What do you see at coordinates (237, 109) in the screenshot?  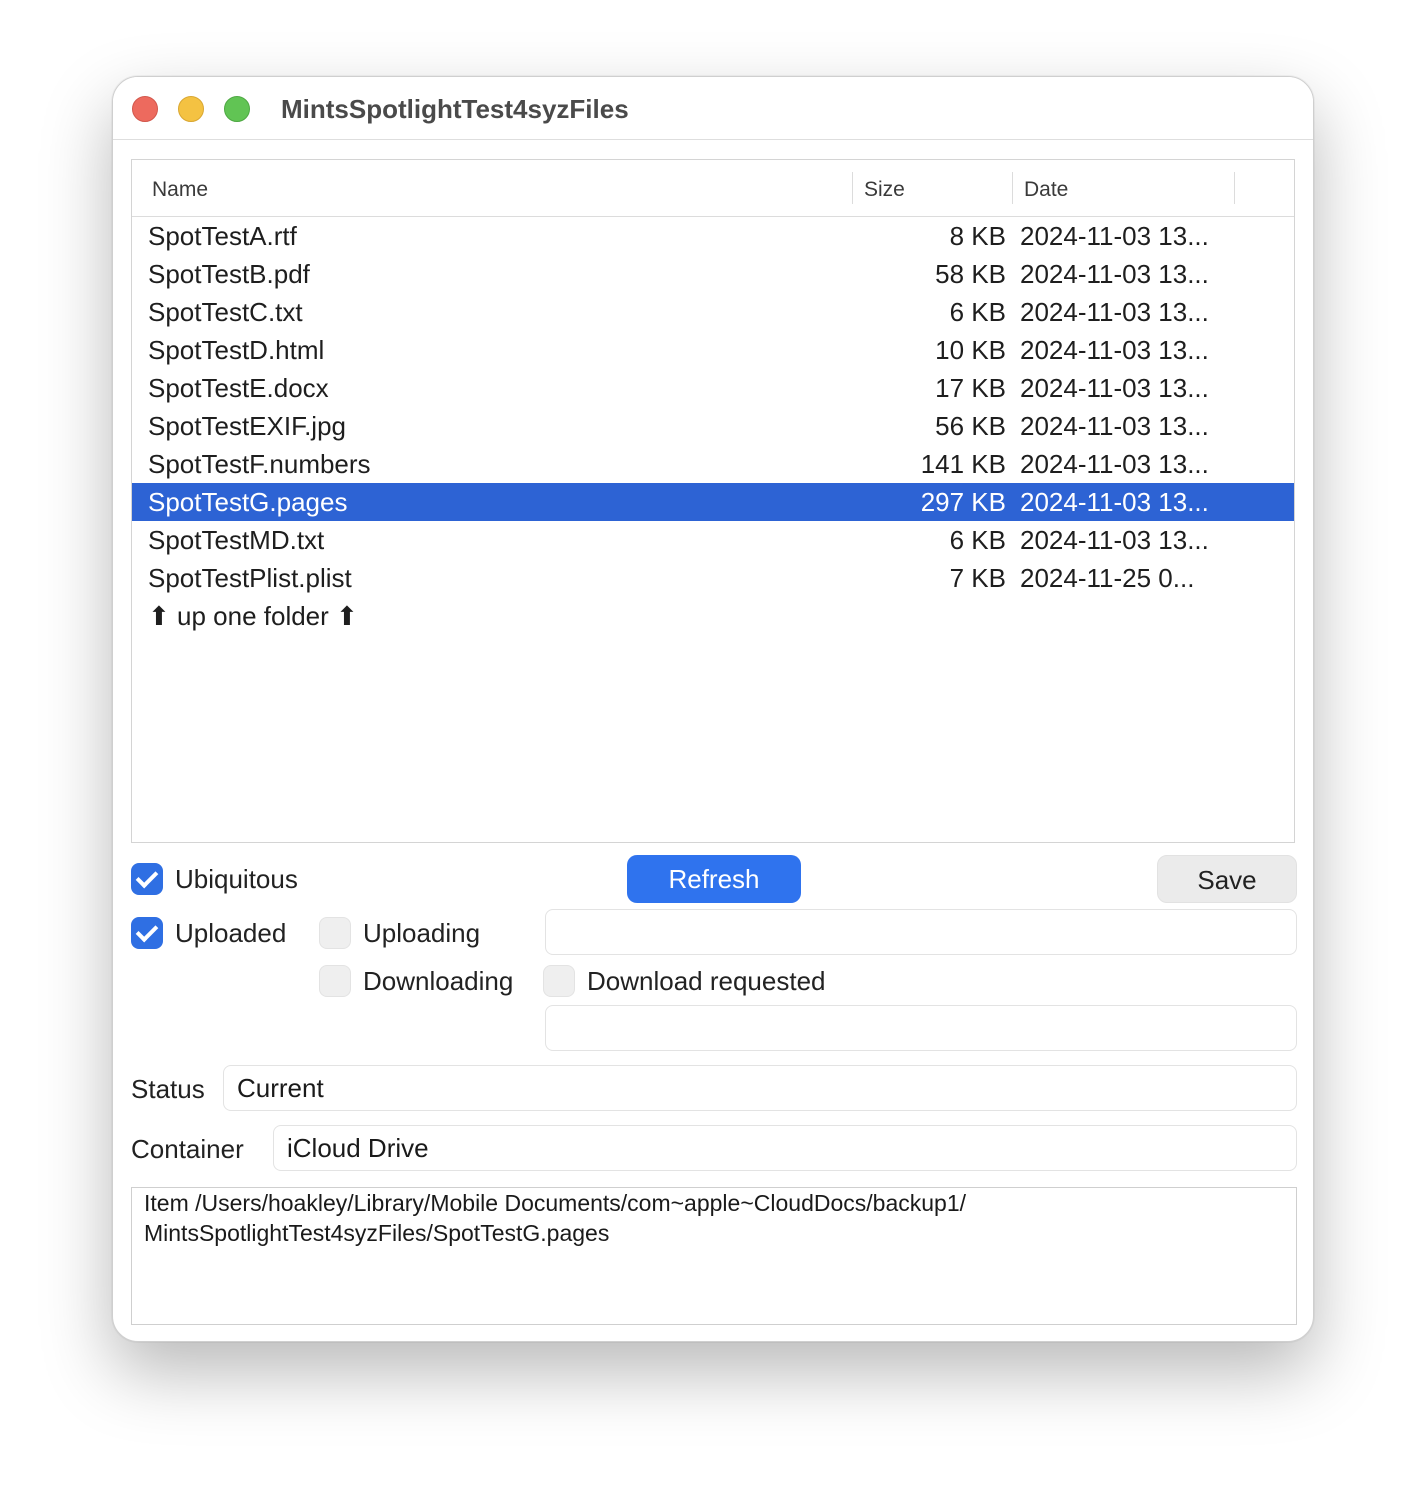 I see `zoom-window-button` at bounding box center [237, 109].